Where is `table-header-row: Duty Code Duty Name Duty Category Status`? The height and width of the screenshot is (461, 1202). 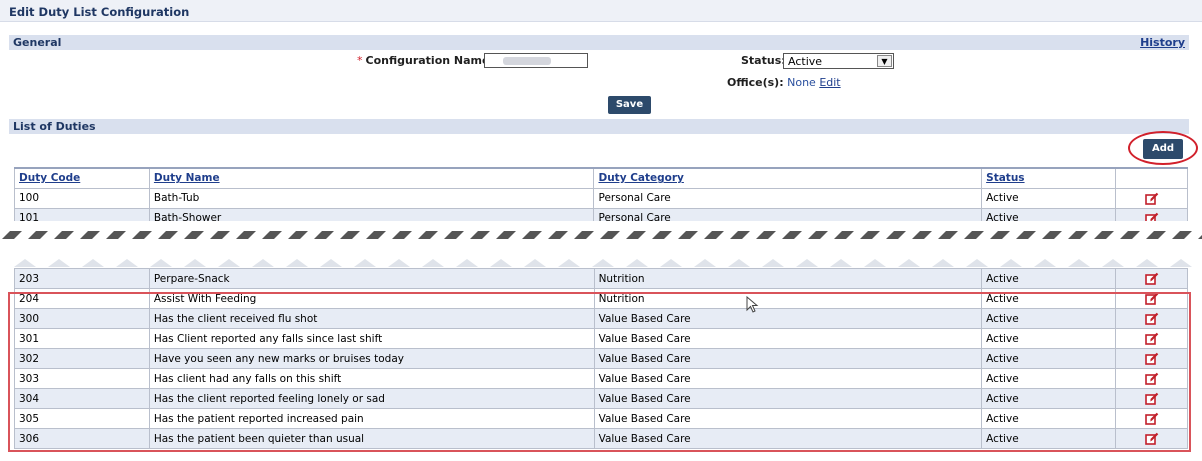
table-header-row: Duty Code Duty Name Duty Category Status is located at coordinates (601, 178).